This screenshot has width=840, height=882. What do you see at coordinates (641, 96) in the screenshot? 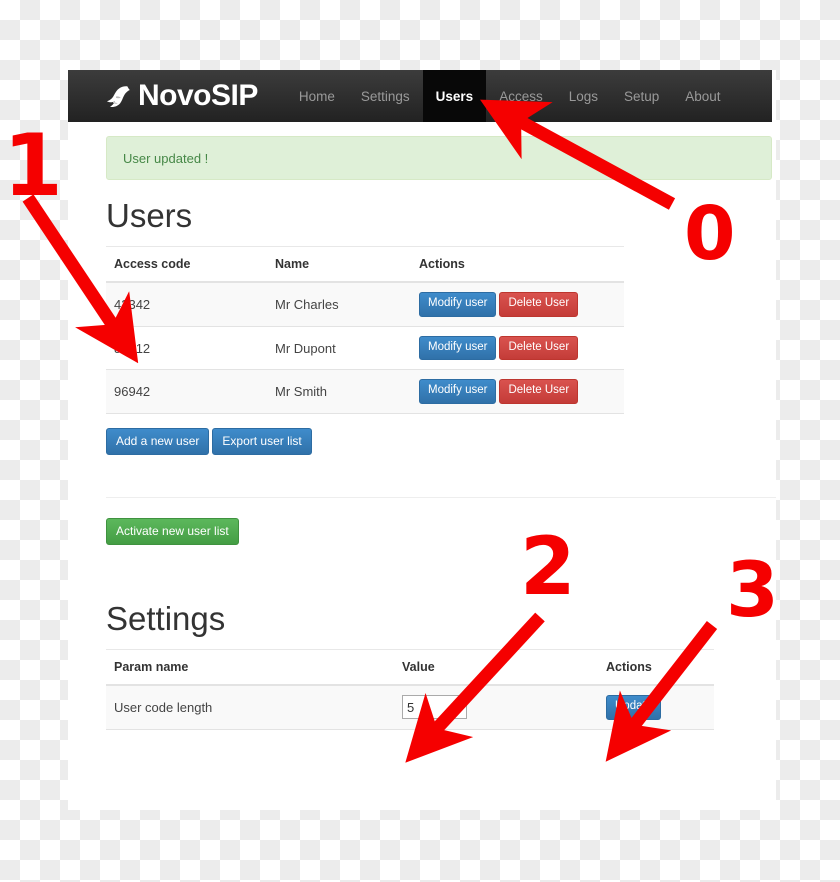
I see `nav-item-setup: Setup` at bounding box center [641, 96].